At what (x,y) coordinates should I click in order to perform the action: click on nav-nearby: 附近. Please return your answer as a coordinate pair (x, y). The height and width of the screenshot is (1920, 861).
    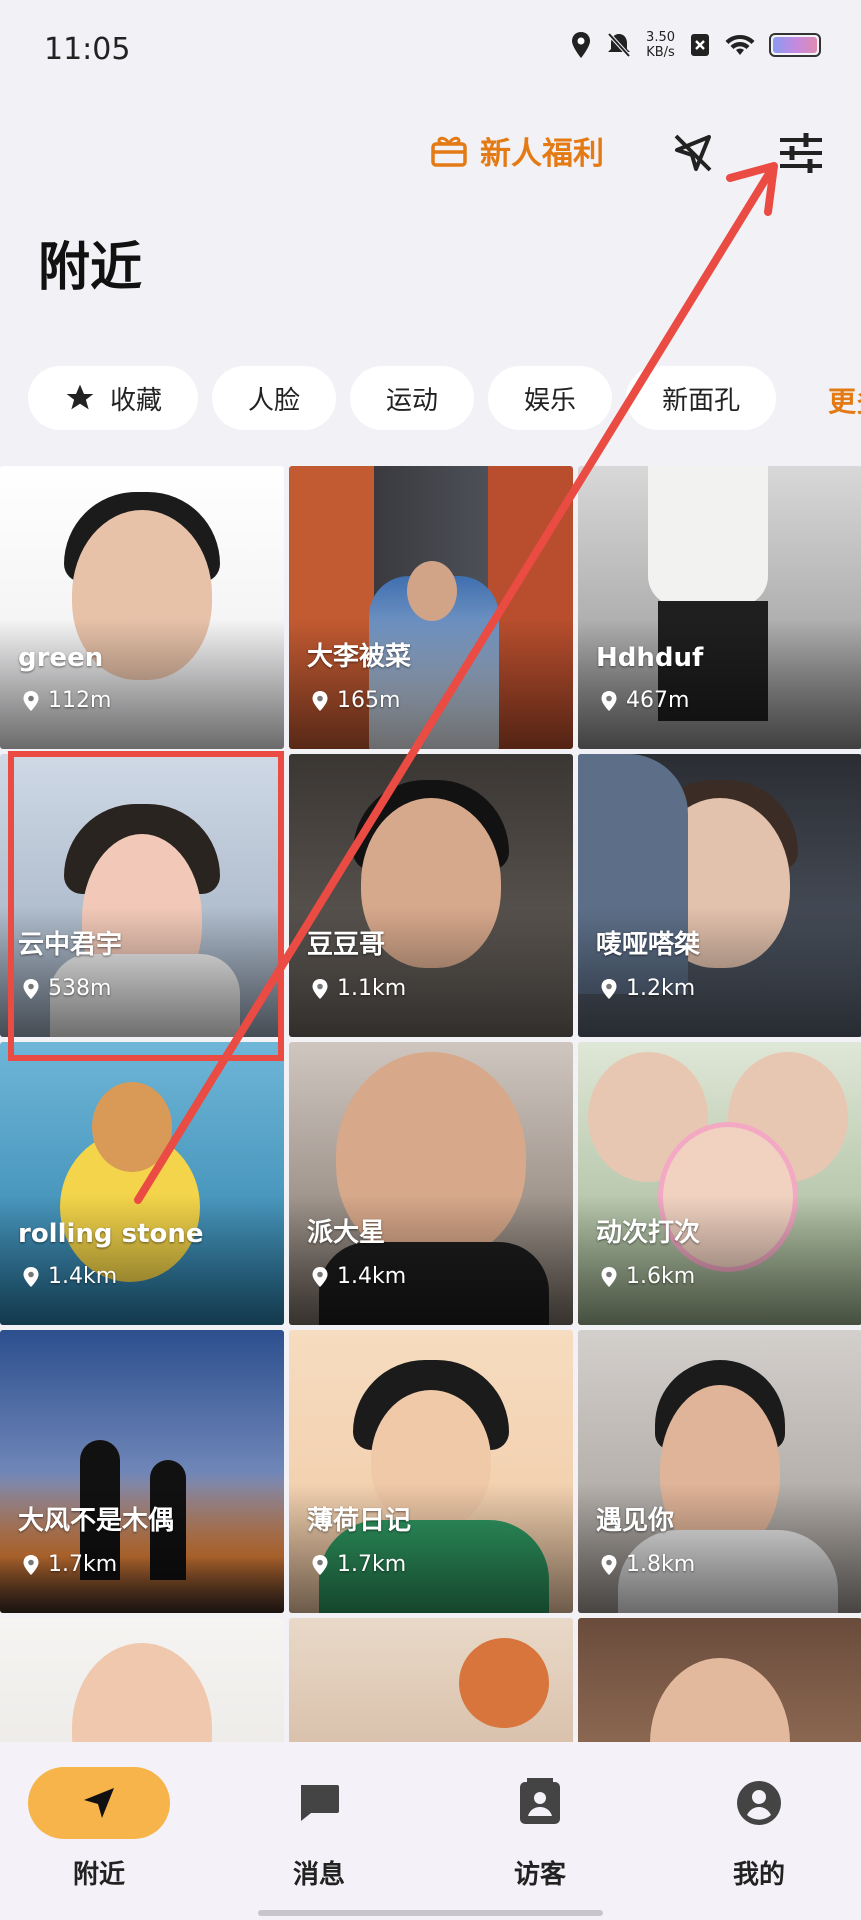
    Looking at the image, I should click on (99, 1828).